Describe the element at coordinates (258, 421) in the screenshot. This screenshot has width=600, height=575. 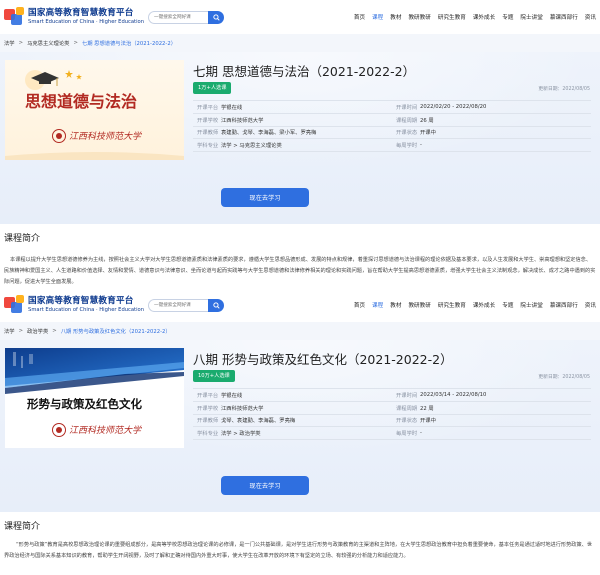
I see `teacher-value: 戈琴、袁建勤、李海磊、罗亮梅` at that location.